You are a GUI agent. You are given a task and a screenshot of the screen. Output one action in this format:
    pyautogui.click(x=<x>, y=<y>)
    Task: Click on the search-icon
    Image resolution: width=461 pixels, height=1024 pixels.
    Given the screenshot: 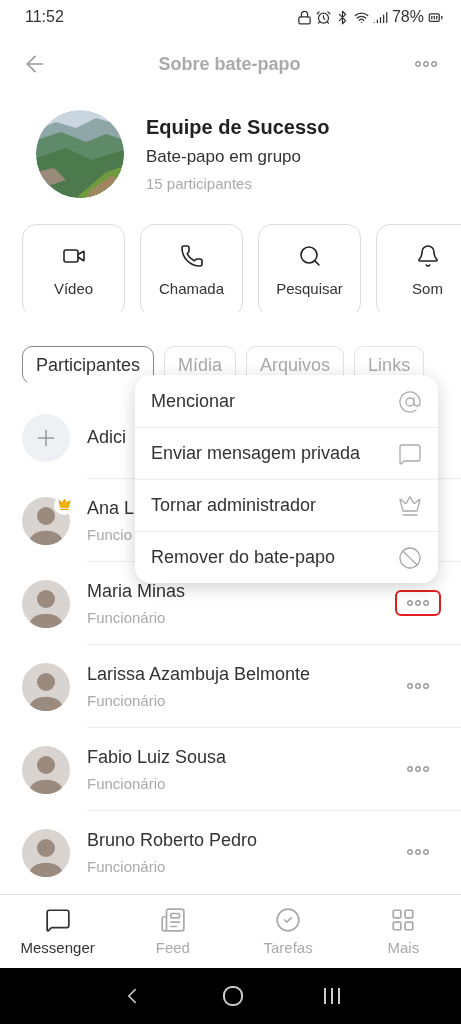 What is the action you would take?
    pyautogui.click(x=309, y=256)
    